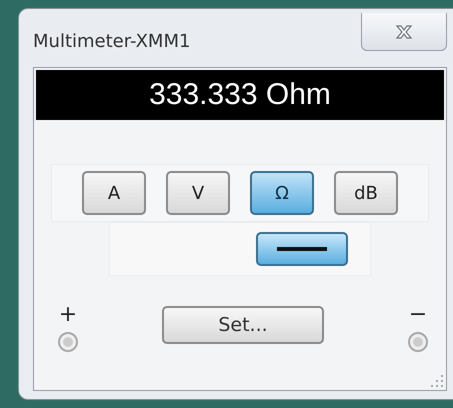 The height and width of the screenshot is (408, 453). What do you see at coordinates (418, 315) in the screenshot?
I see `terminal-label: −` at bounding box center [418, 315].